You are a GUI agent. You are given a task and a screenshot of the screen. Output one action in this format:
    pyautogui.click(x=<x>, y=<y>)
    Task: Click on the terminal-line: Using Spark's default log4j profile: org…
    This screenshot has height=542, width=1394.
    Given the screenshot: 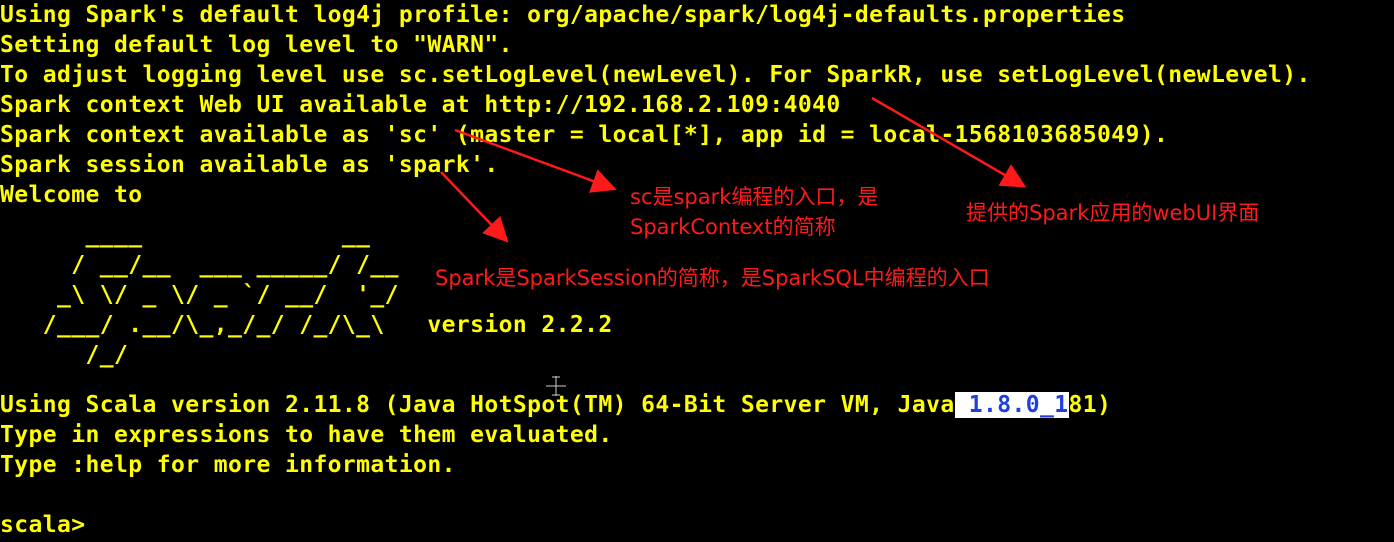 What is the action you would take?
    pyautogui.click(x=563, y=15)
    